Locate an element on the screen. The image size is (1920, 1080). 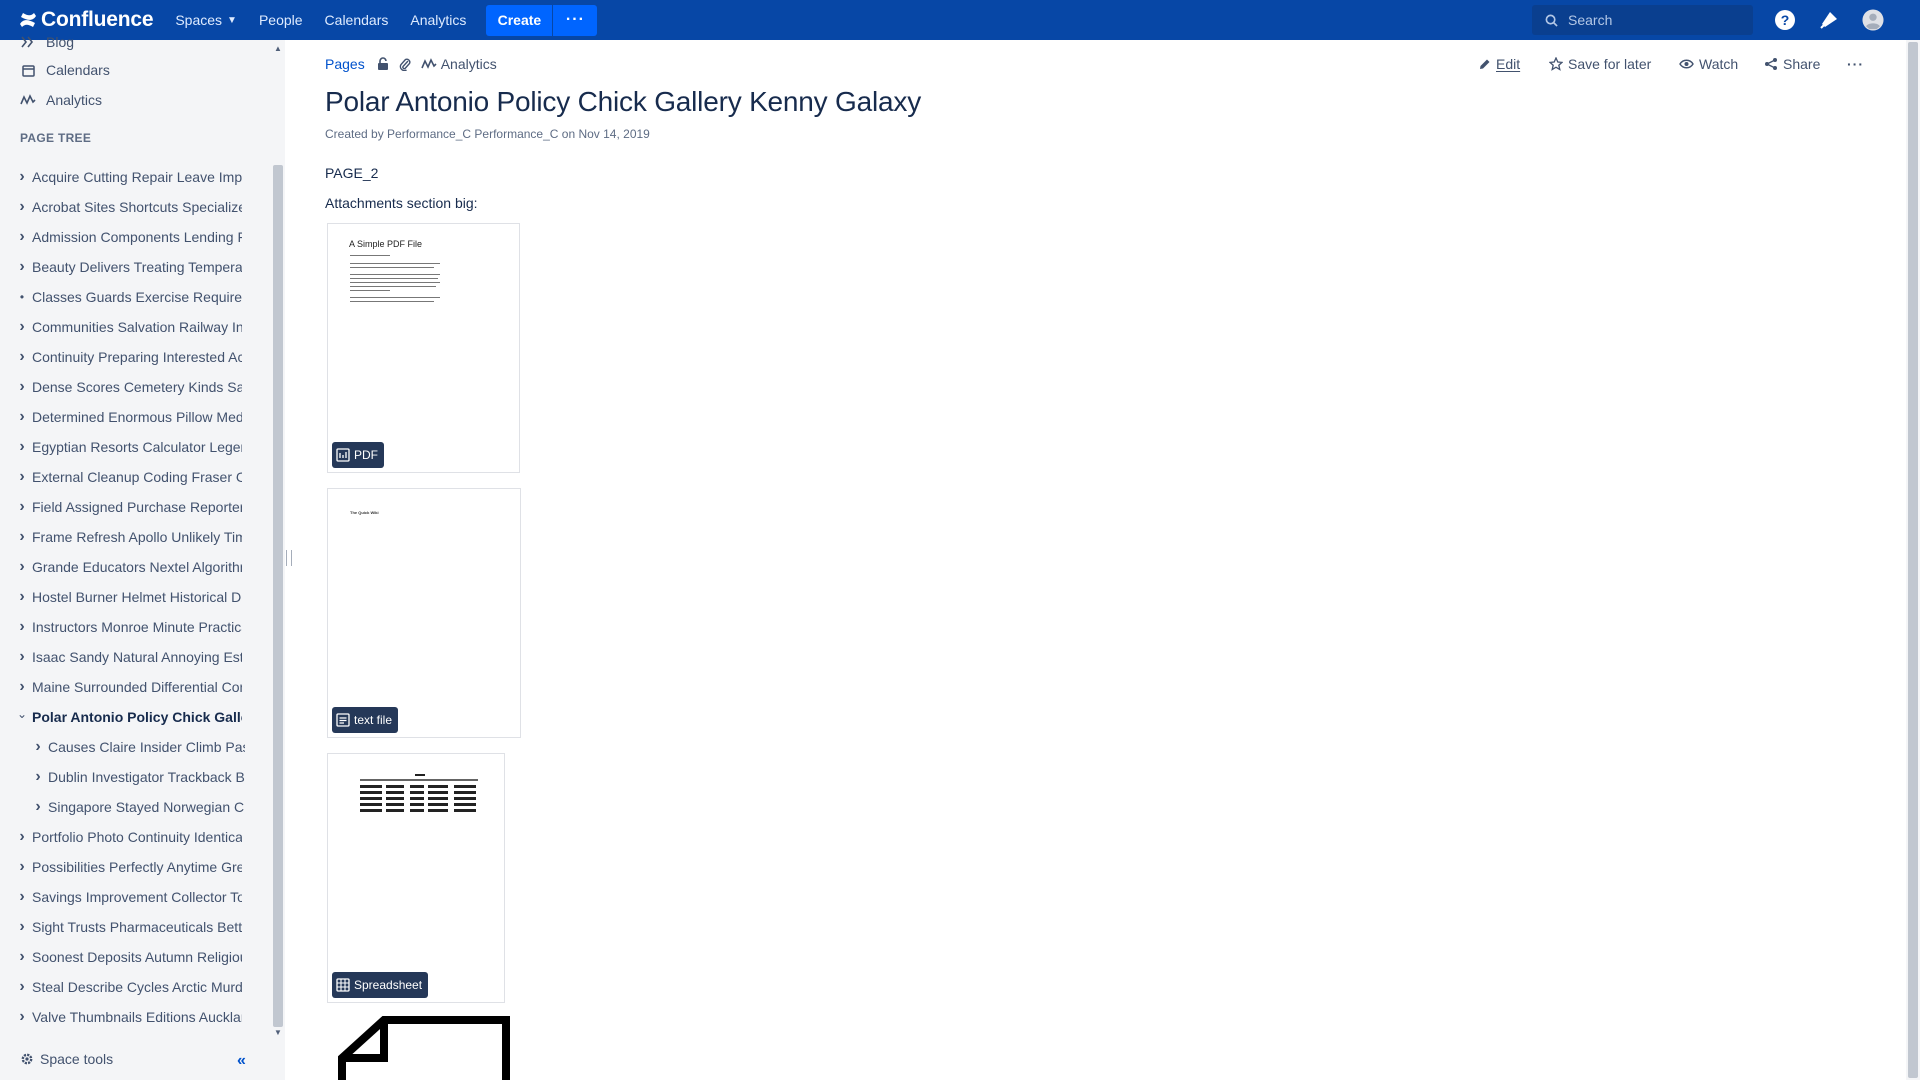
page-tree-item: ›Causes Claire Insider Climb Passes is located at coordinates (123, 747).